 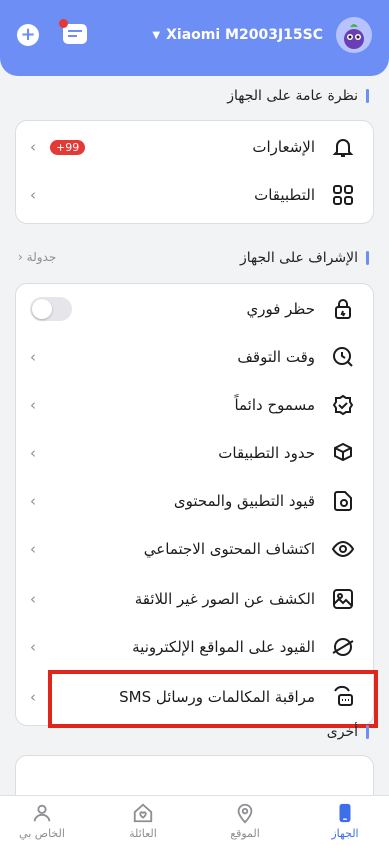 I want to click on list-item-website-restrictions: القيود على المواقع الإلكترونية ‹, so click(x=194, y=647).